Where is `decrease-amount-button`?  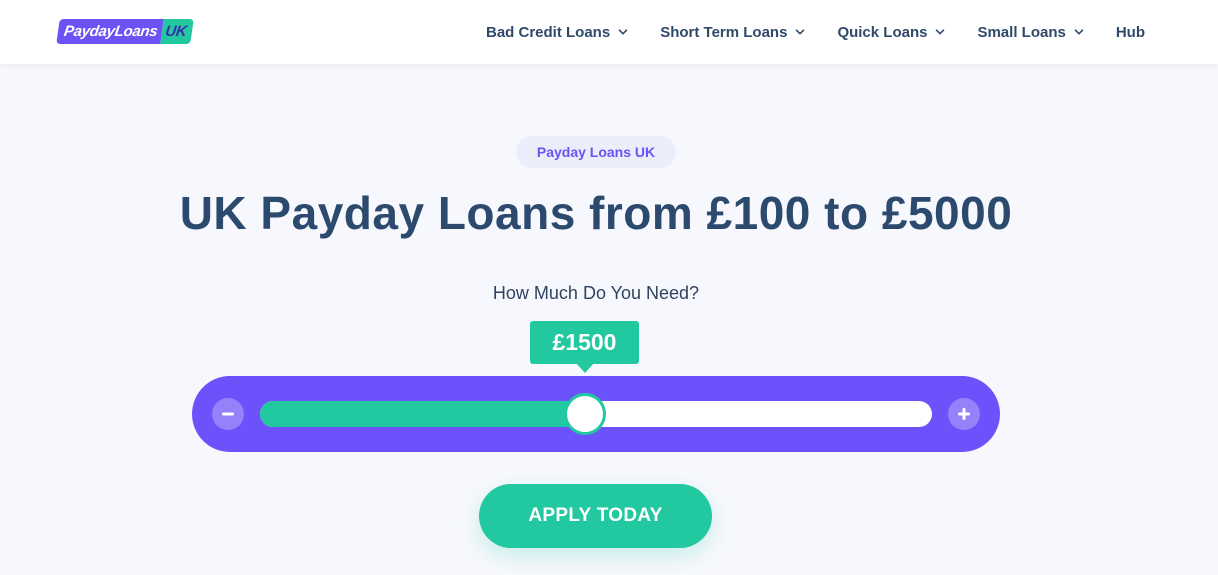
decrease-amount-button is located at coordinates (228, 414).